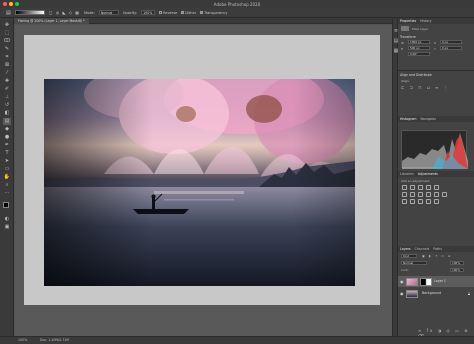 The width and height of the screenshot is (474, 344). I want to click on tab-history: History, so click(425, 21).